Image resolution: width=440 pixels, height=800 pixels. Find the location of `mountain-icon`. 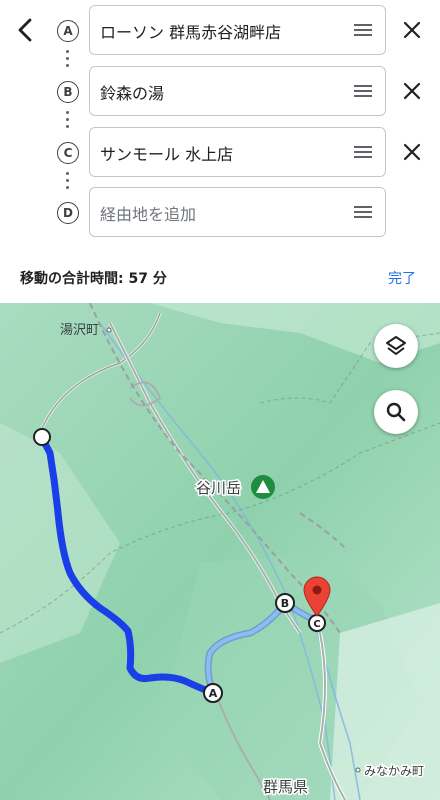

mountain-icon is located at coordinates (263, 487).